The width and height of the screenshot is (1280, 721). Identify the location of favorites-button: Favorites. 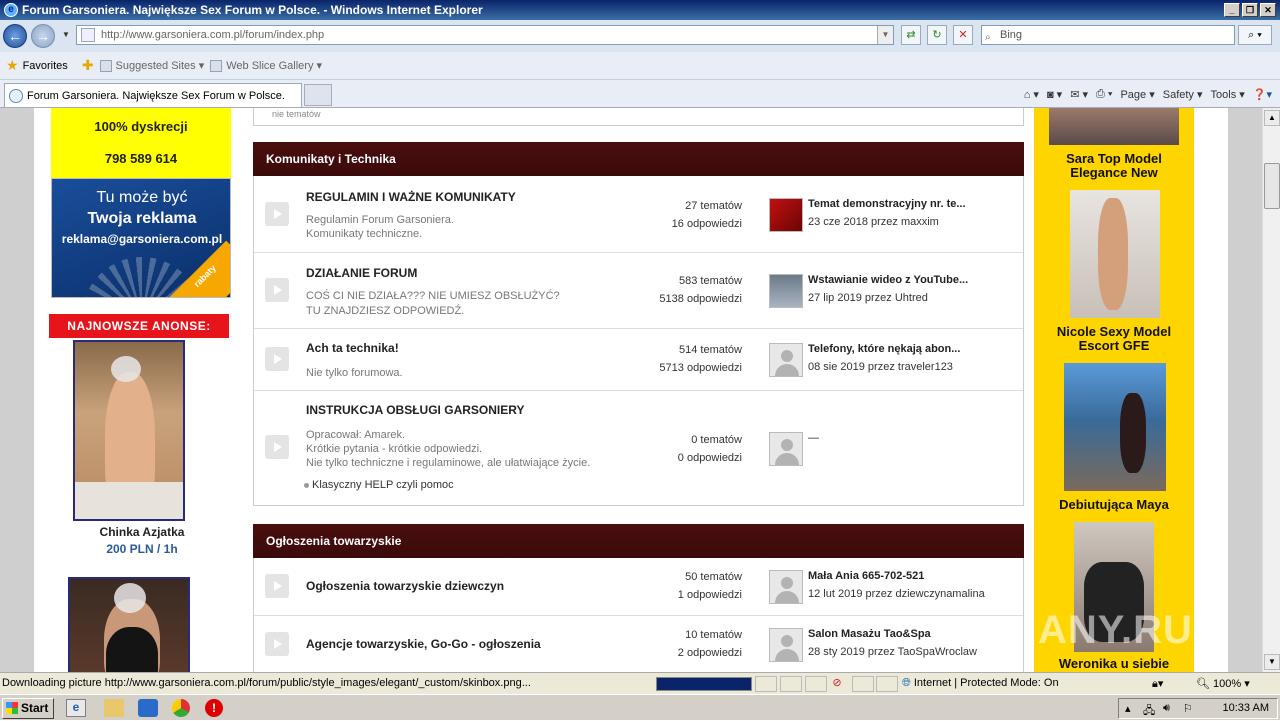
(45, 66).